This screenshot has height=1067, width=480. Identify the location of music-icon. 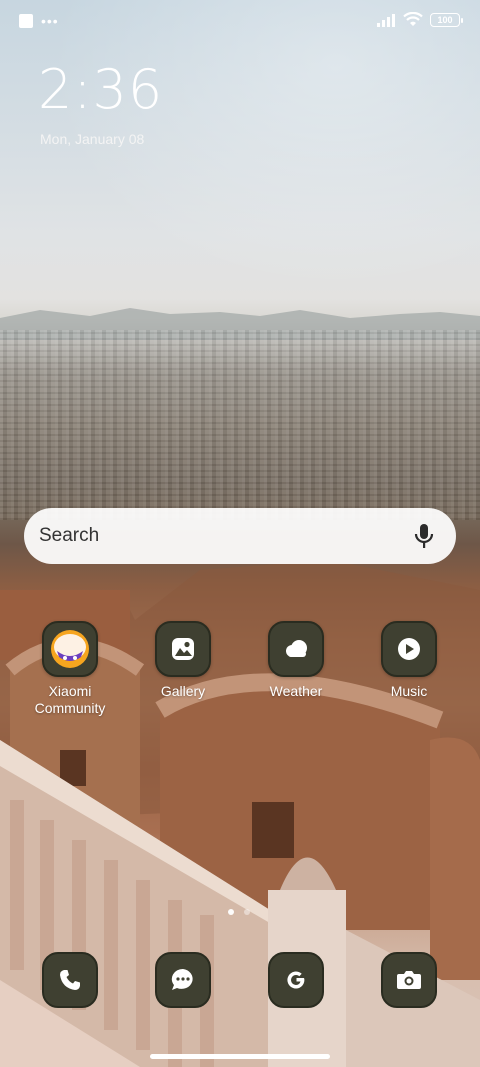
(409, 649).